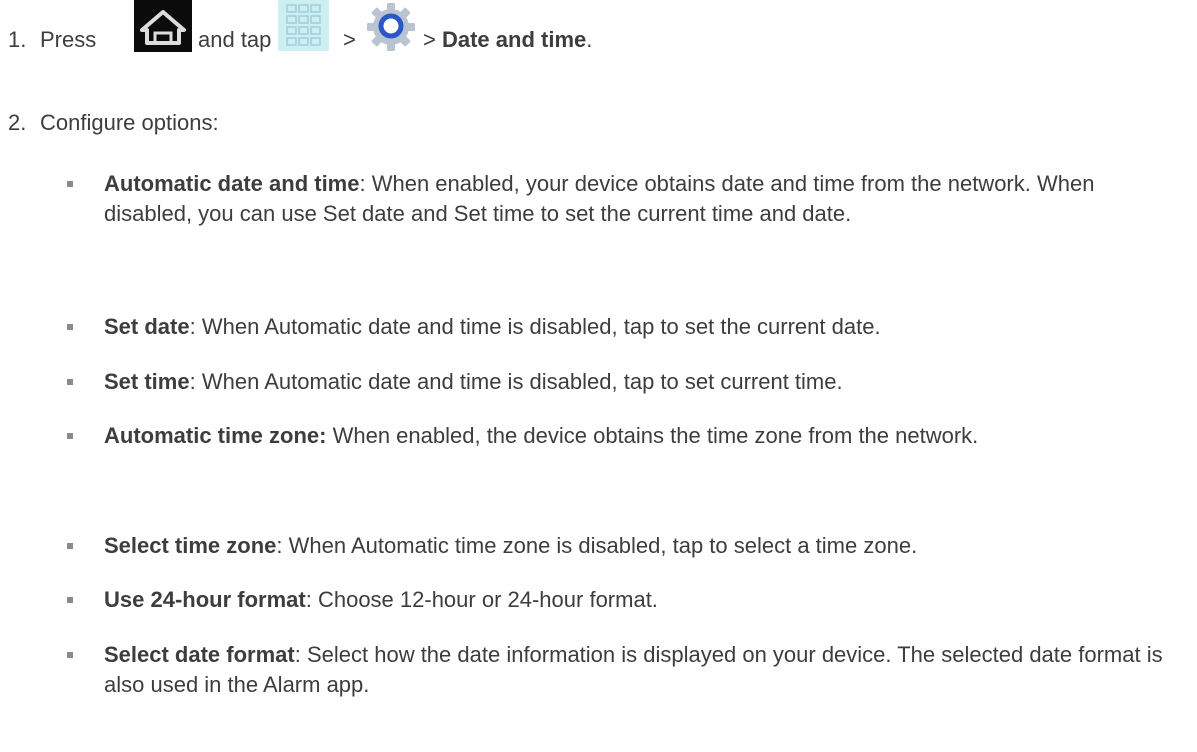 The height and width of the screenshot is (752, 1197). What do you see at coordinates (163, 26) in the screenshot?
I see `home-icon` at bounding box center [163, 26].